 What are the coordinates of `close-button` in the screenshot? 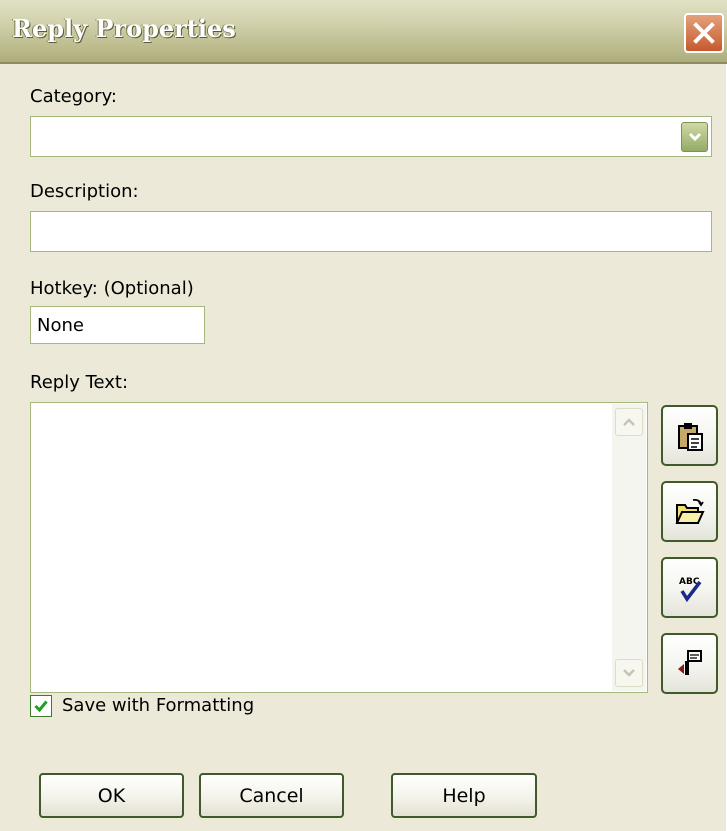 It's located at (704, 33).